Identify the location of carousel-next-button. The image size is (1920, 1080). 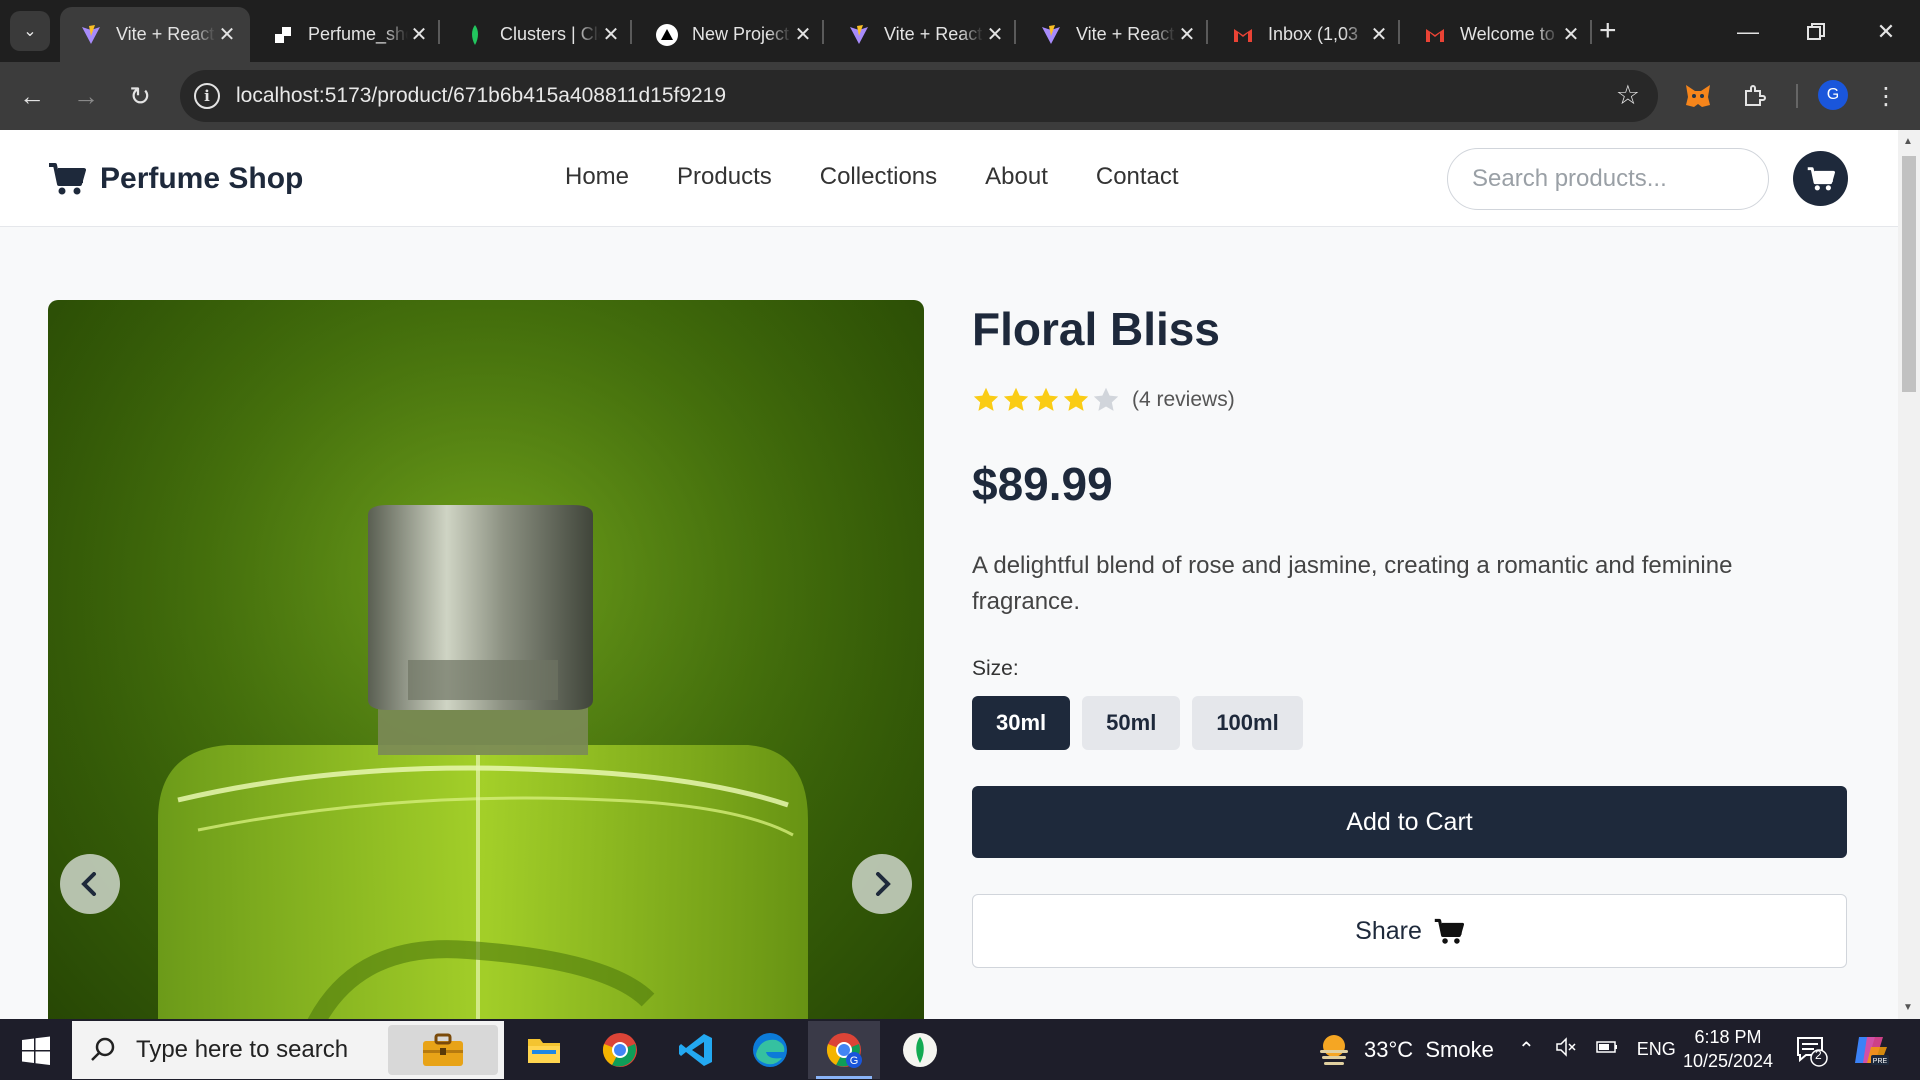
(882, 884).